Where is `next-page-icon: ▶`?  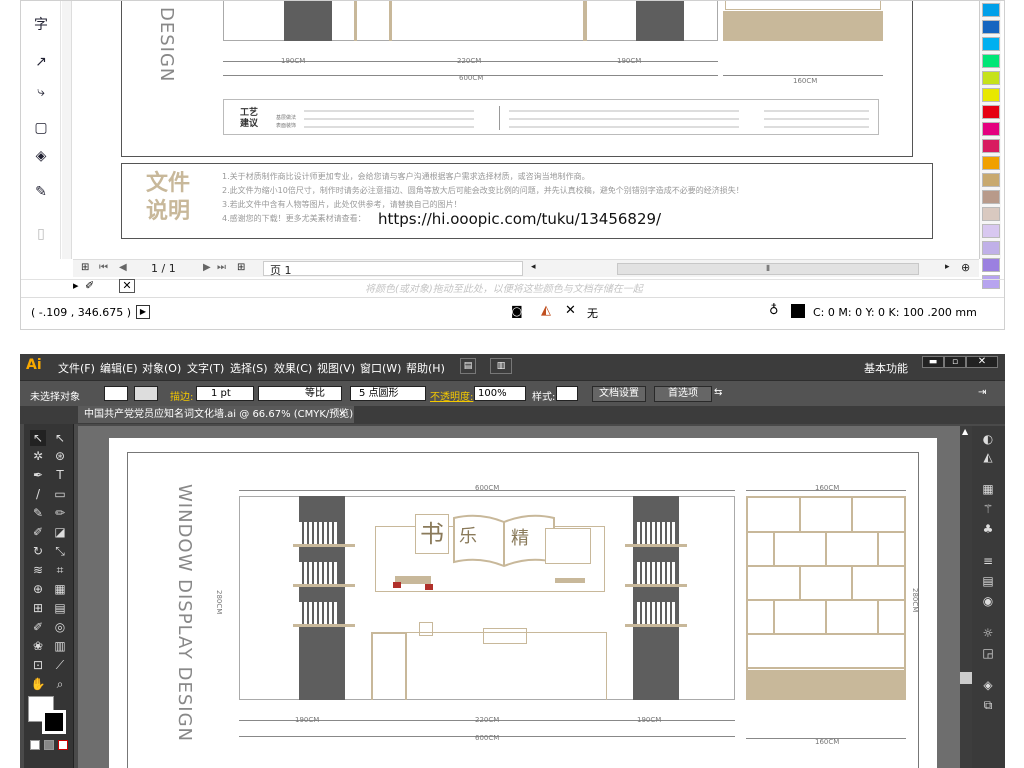 next-page-icon: ▶ is located at coordinates (207, 267).